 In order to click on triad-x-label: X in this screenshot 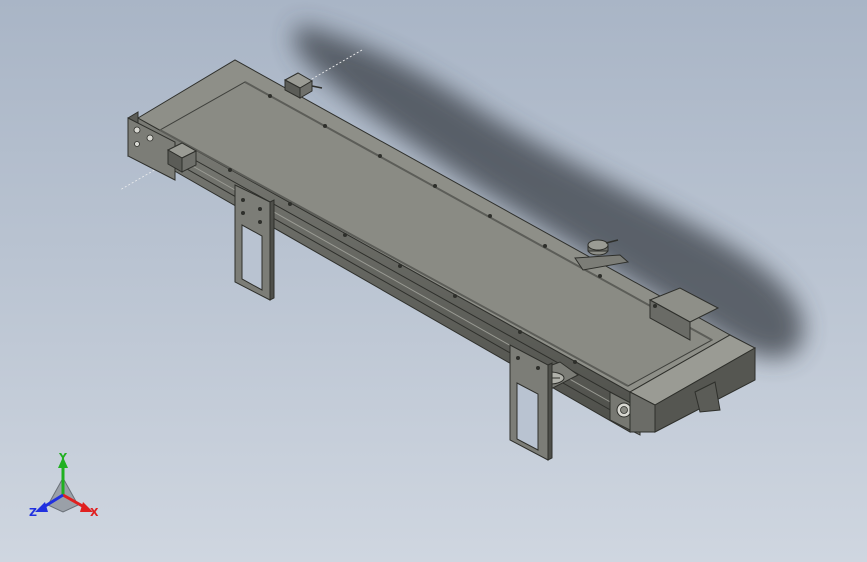, I will do `click(94, 512)`.